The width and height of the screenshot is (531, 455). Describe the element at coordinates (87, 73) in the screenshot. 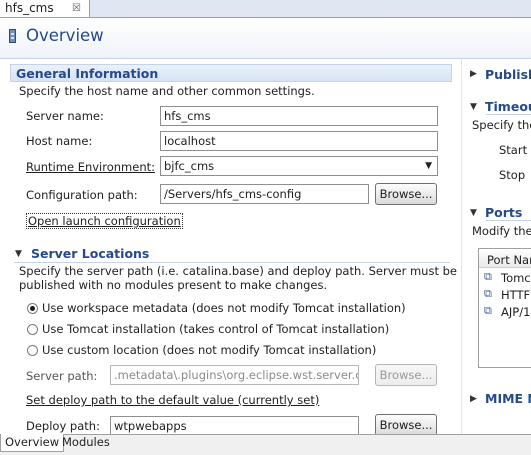

I see `general-section-title: General Information` at that location.